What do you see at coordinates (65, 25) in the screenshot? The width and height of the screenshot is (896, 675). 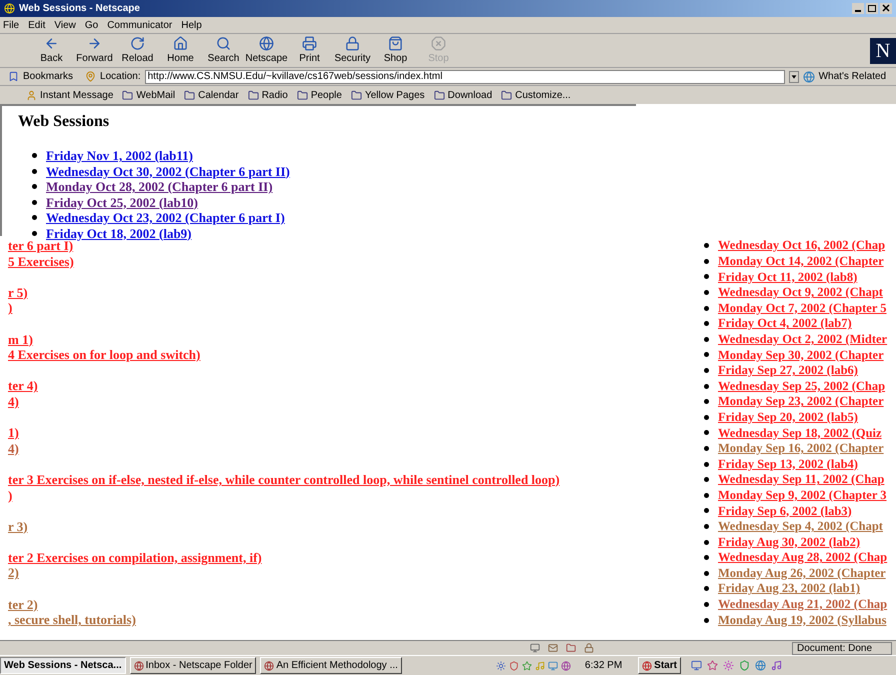 I see `menu-item: View` at bounding box center [65, 25].